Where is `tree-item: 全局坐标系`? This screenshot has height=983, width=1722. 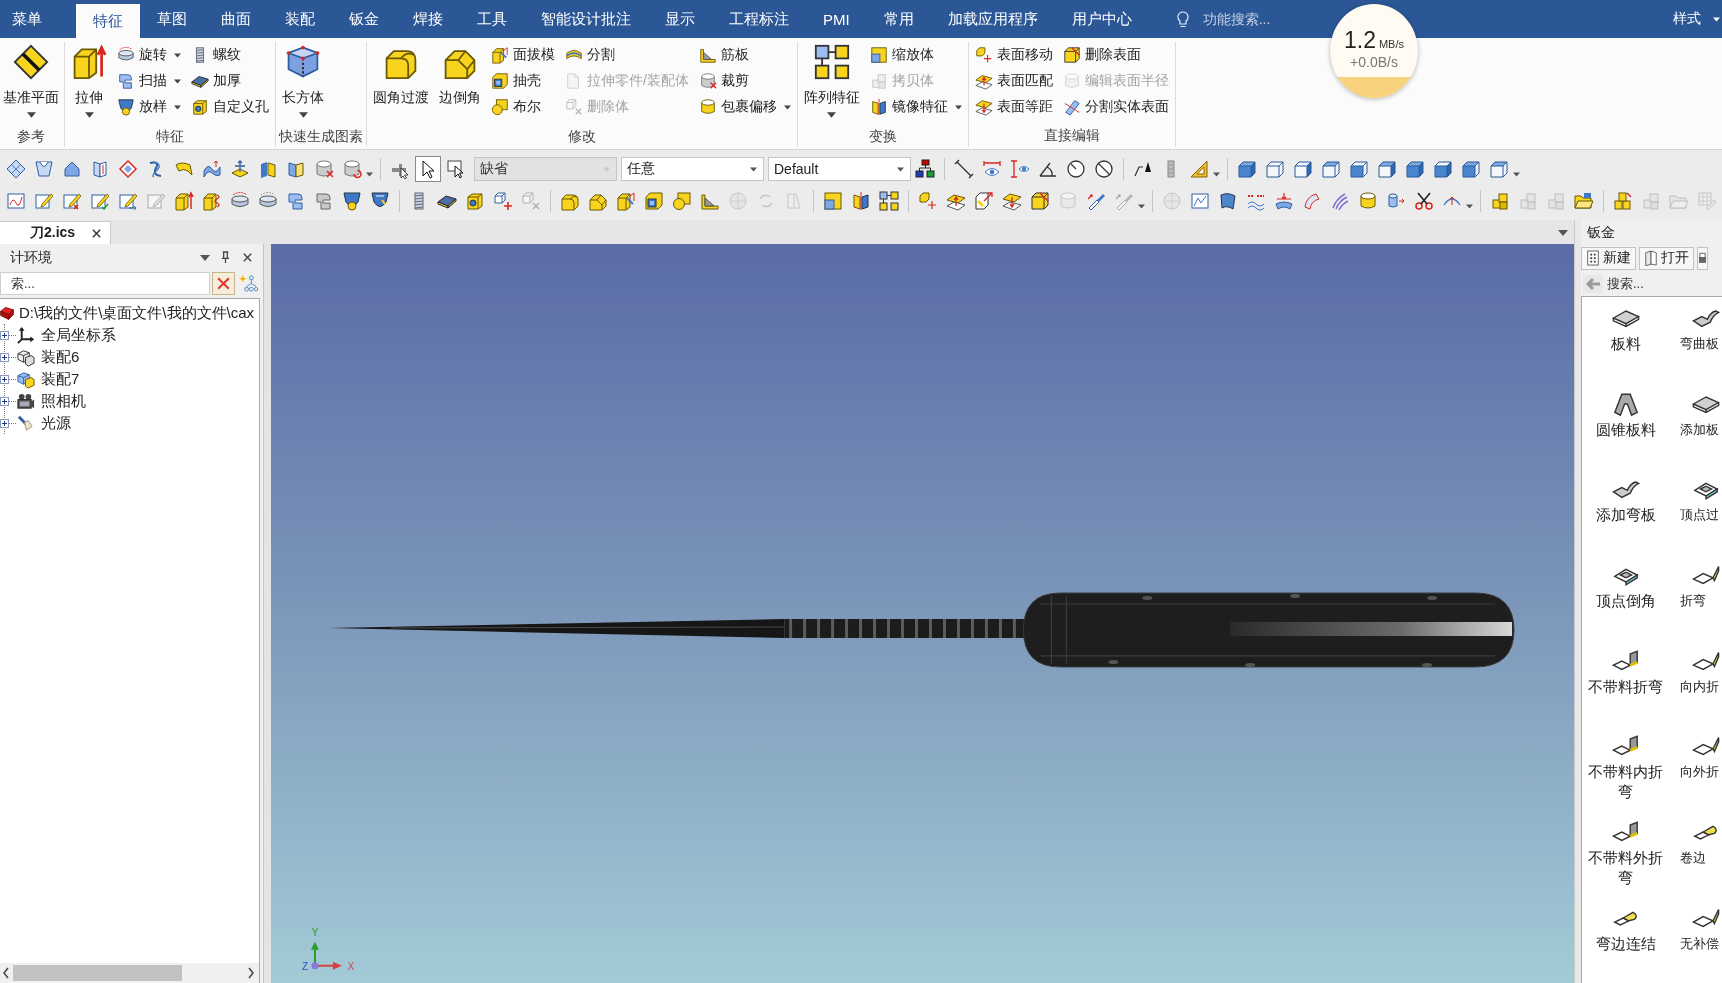 tree-item: 全局坐标系 is located at coordinates (78, 335).